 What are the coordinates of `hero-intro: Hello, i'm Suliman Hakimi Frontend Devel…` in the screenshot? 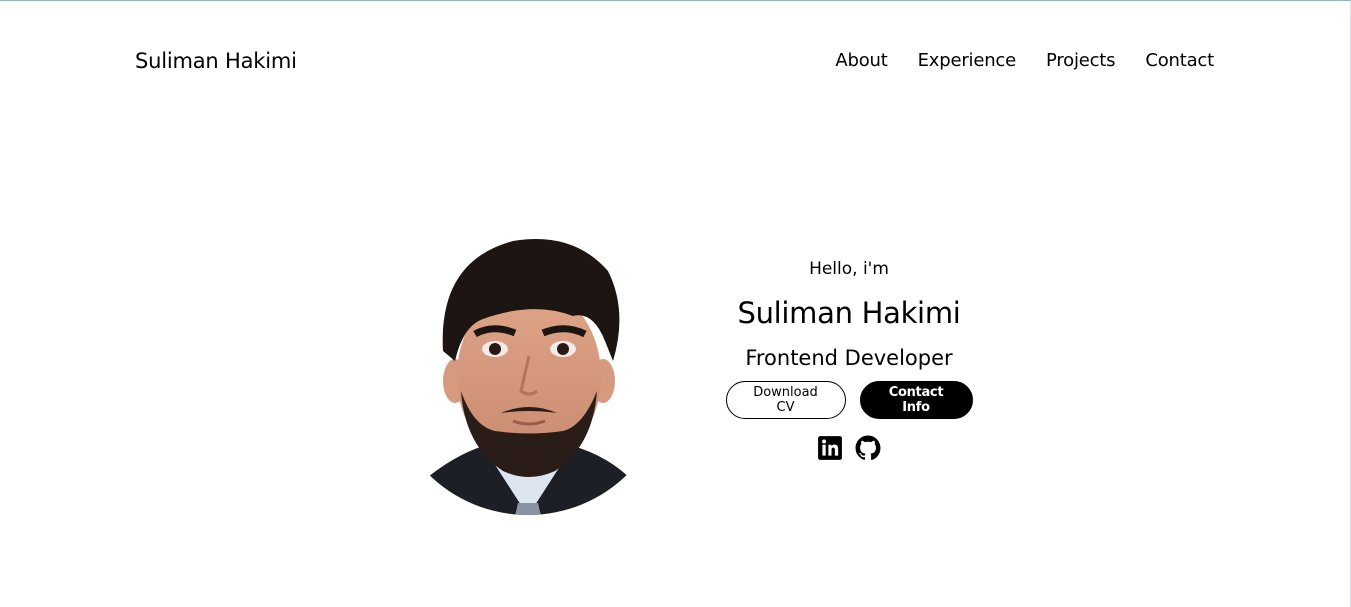 It's located at (849, 359).